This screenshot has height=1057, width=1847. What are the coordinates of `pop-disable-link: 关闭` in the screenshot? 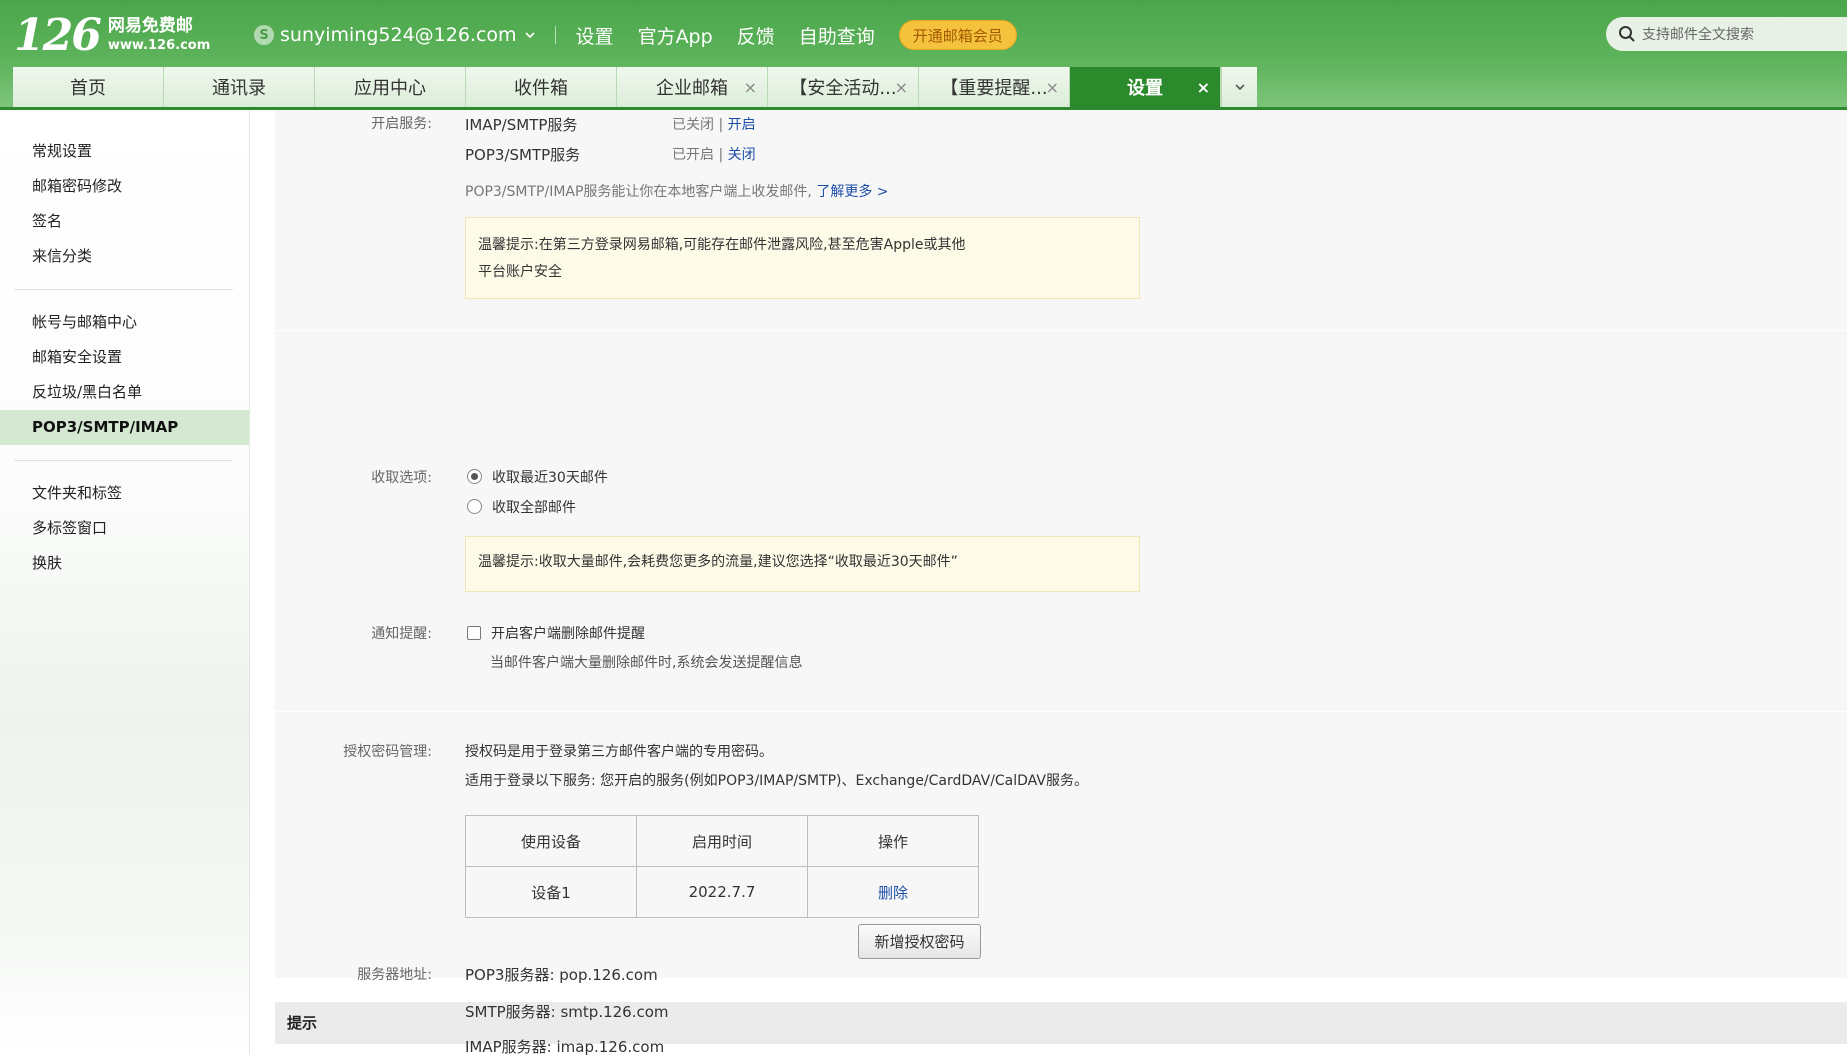 It's located at (742, 155).